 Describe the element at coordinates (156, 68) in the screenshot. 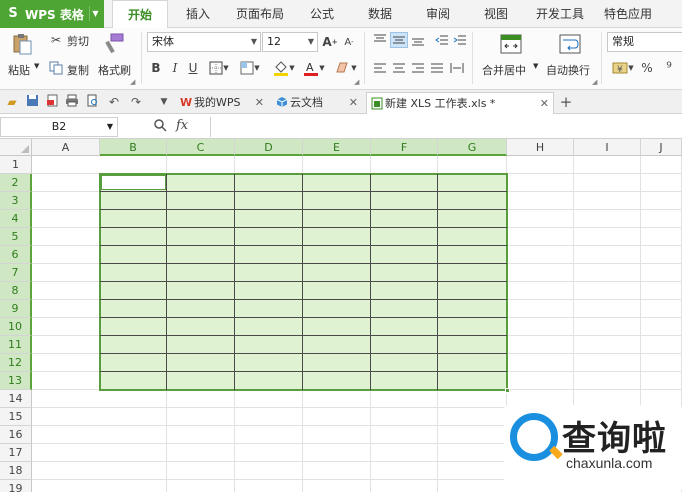

I see `bold-icon: B` at that location.